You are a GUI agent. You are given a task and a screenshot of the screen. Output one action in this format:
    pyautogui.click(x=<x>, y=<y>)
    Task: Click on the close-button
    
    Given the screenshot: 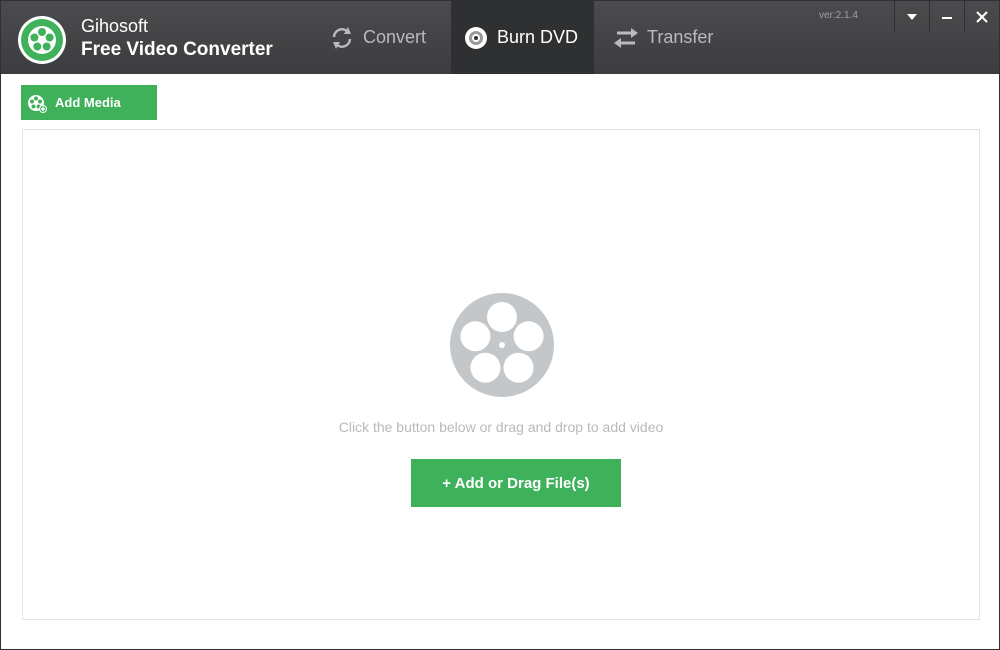 What is the action you would take?
    pyautogui.click(x=981, y=17)
    